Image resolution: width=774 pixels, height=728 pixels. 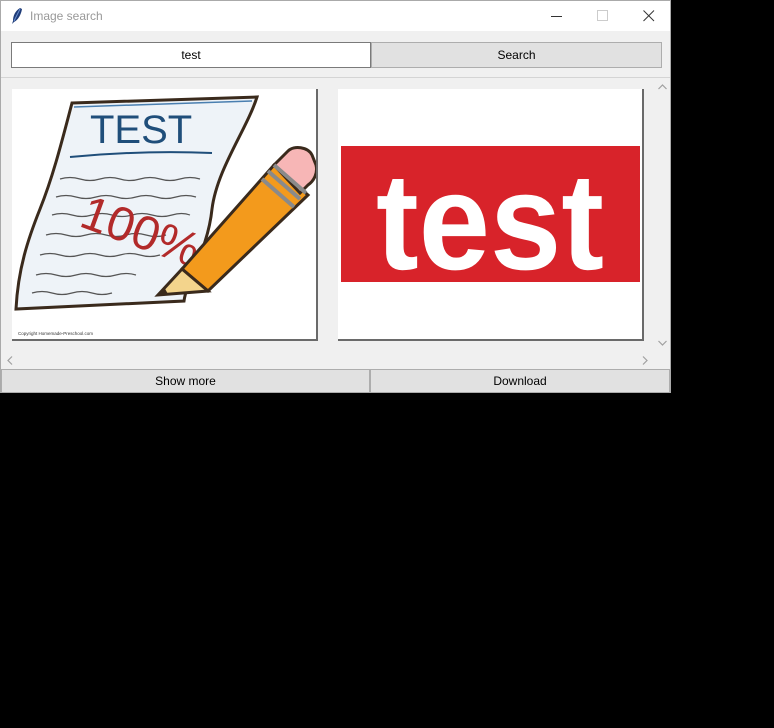 I want to click on test-logo-illustration: test, so click(x=490, y=222).